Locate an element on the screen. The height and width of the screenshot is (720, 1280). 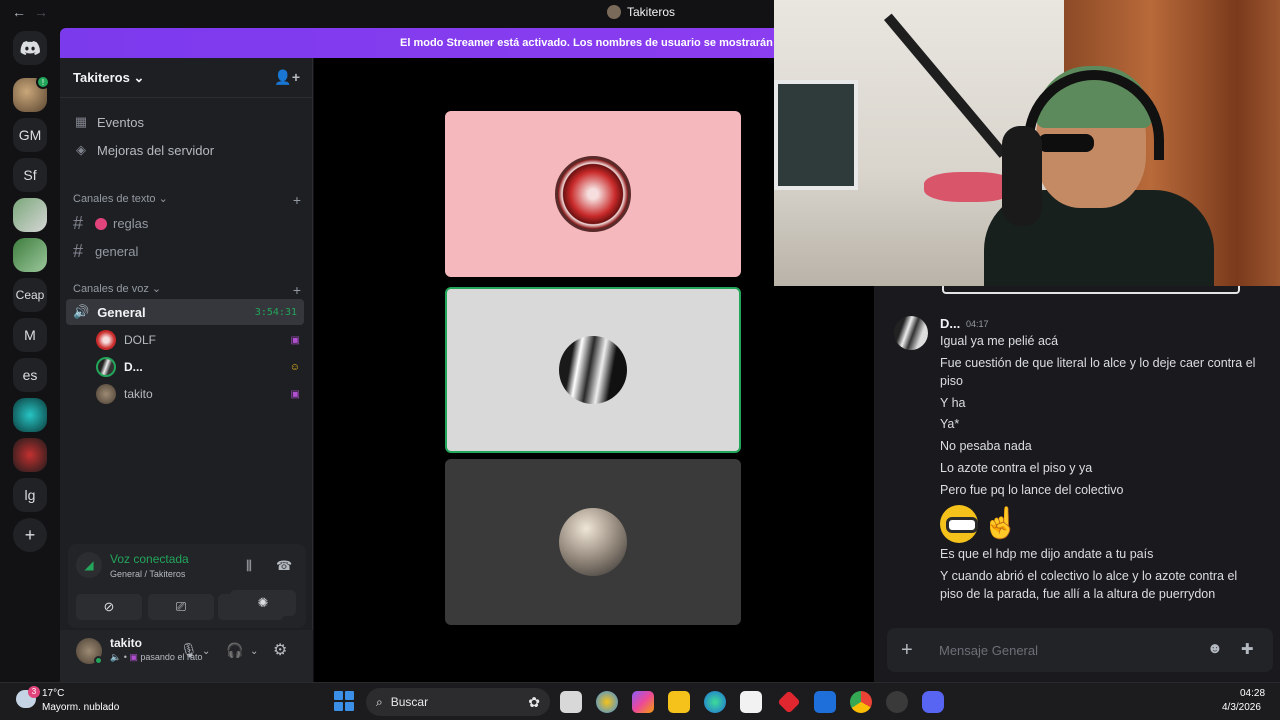
text-channels-category: Canales de texto ⌄ + is located at coordinates (187, 200).